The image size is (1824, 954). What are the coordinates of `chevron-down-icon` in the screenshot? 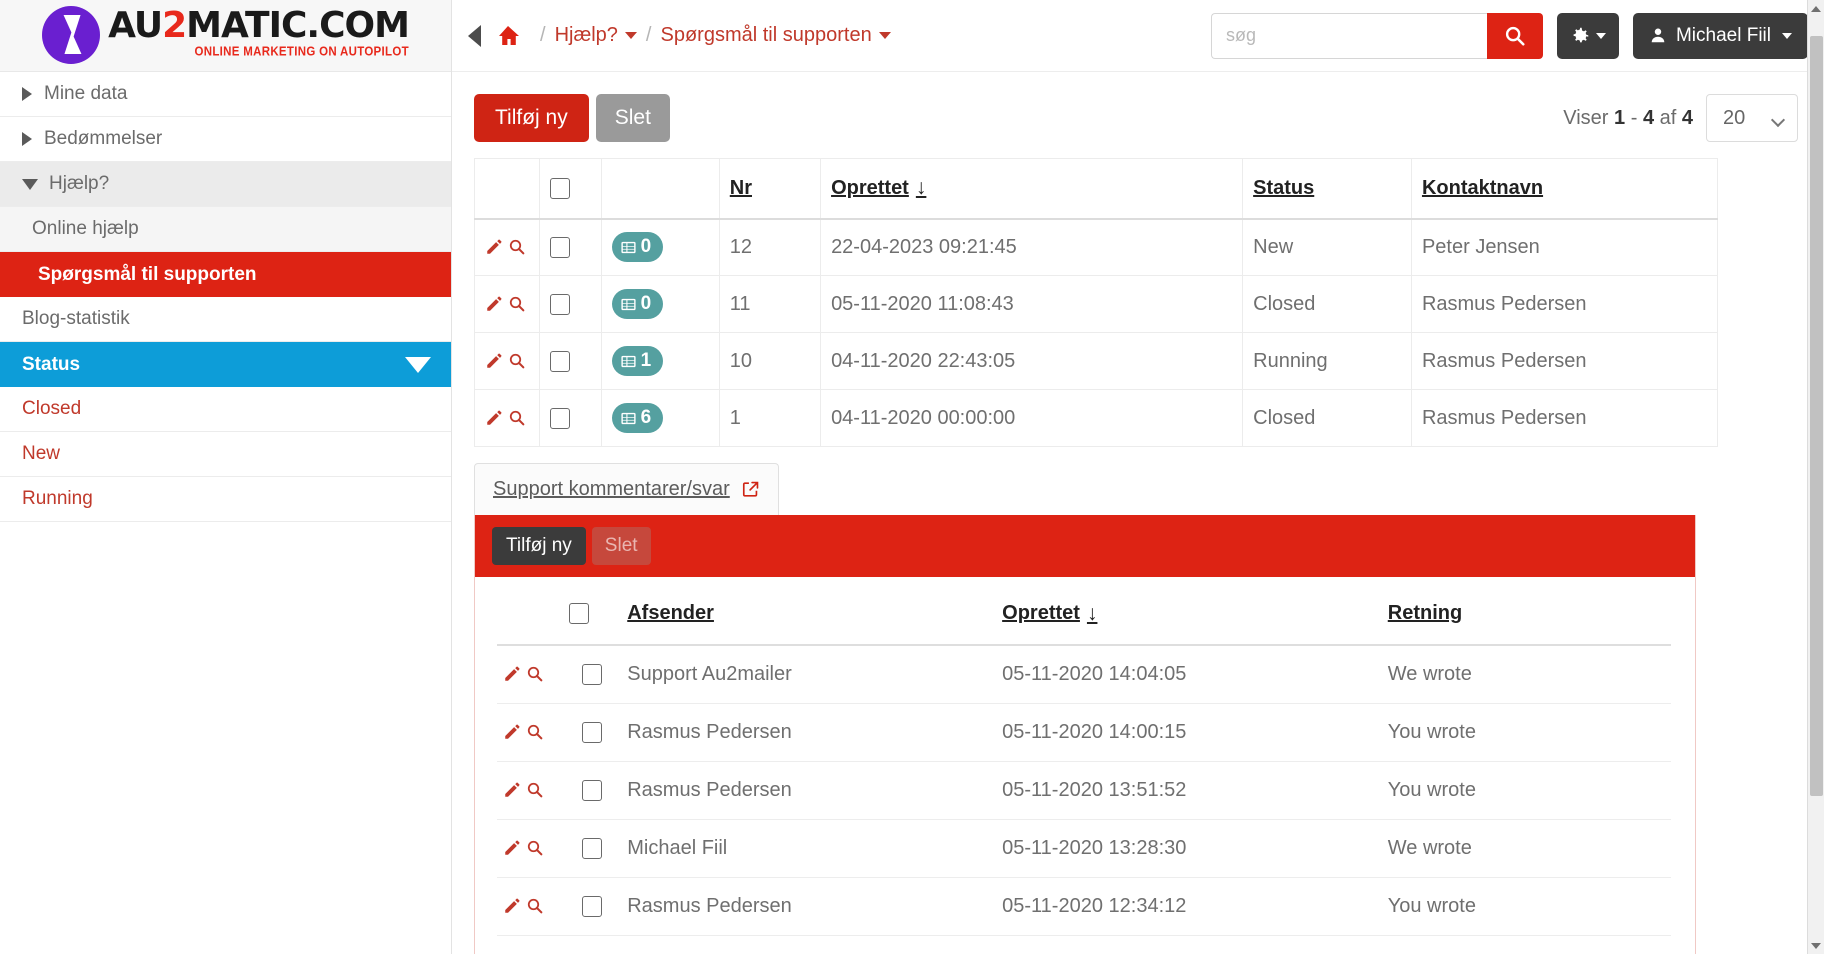 It's located at (1787, 35).